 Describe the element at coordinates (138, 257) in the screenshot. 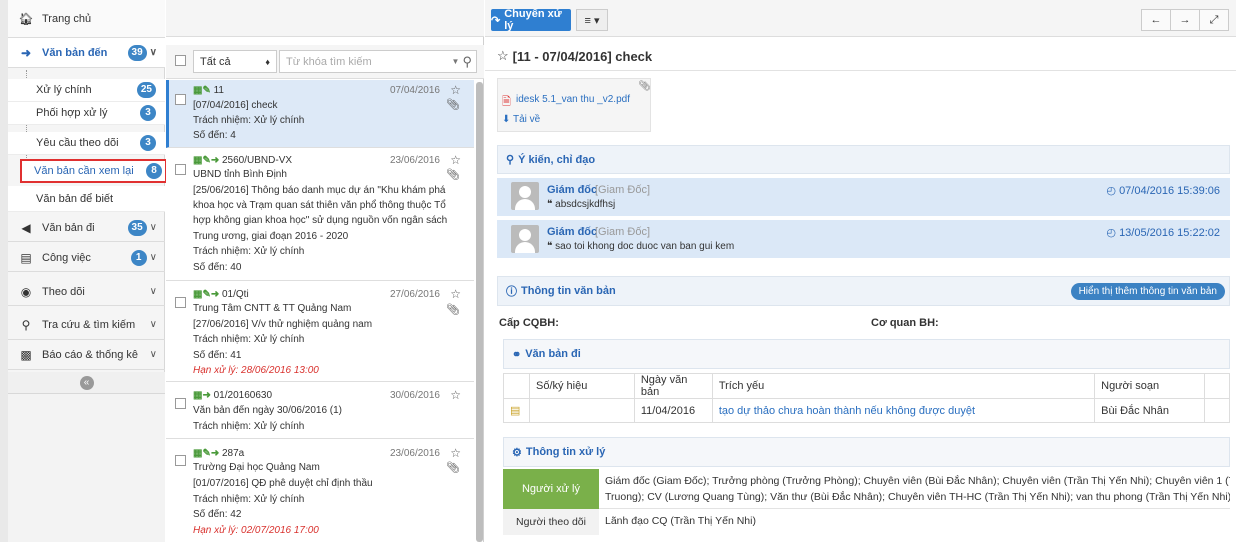

I see `tasks-count-badge: 1` at that location.